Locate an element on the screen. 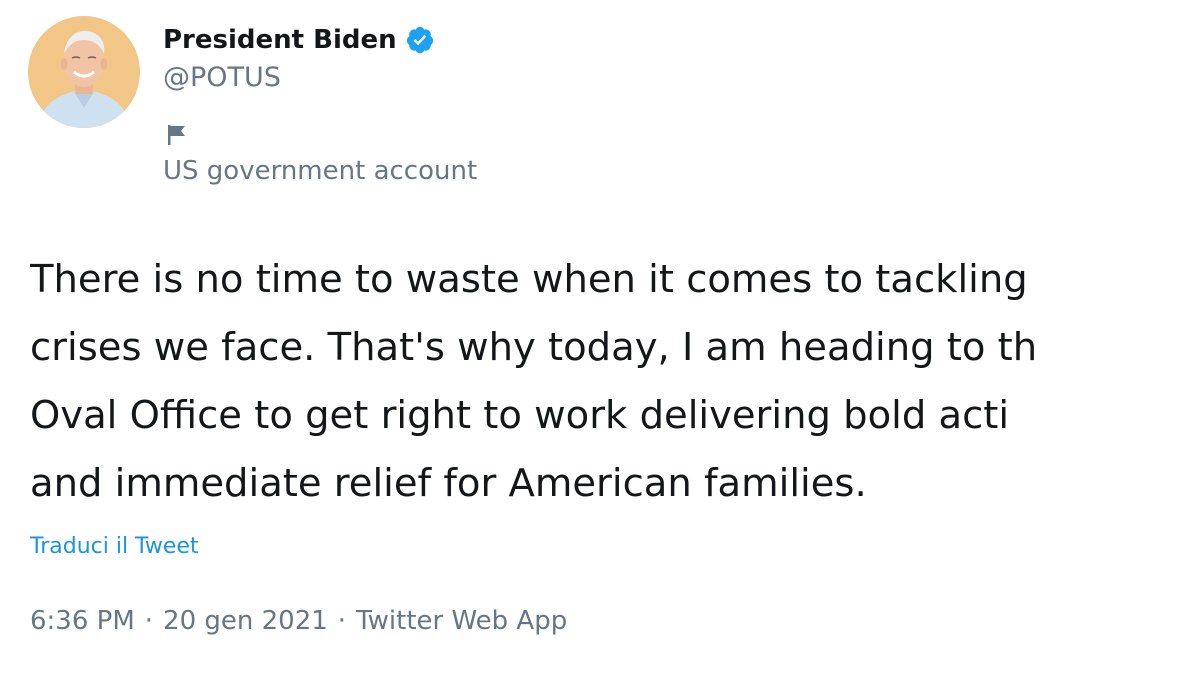  verified-badge-icon is located at coordinates (420, 40).